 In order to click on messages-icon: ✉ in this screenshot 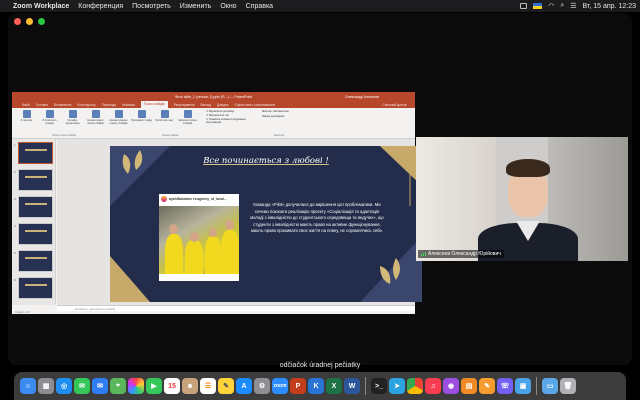, I will do `click(82, 386)`.